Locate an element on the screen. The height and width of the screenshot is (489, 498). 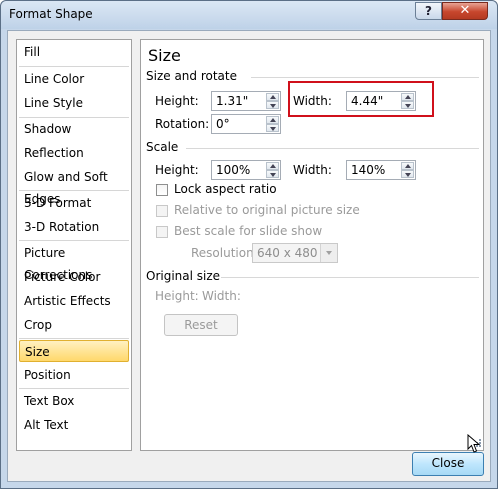
nav-item-fill: Fill is located at coordinates (74, 52).